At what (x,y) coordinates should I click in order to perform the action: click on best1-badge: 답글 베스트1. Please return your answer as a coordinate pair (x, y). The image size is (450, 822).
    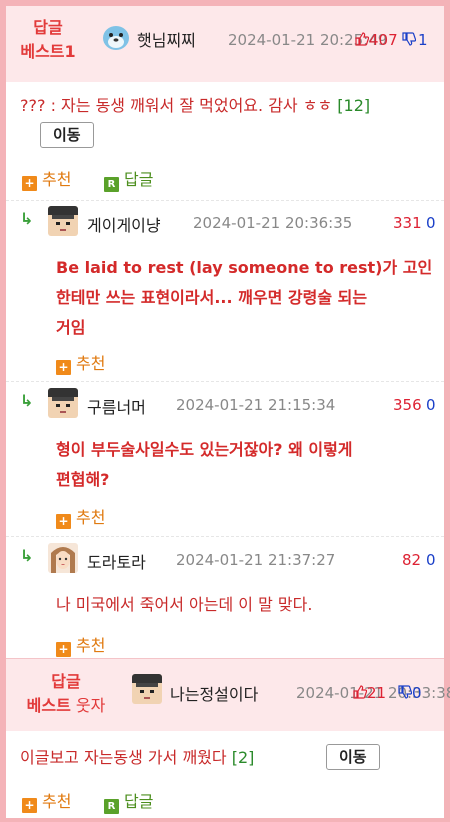
    Looking at the image, I should click on (48, 40).